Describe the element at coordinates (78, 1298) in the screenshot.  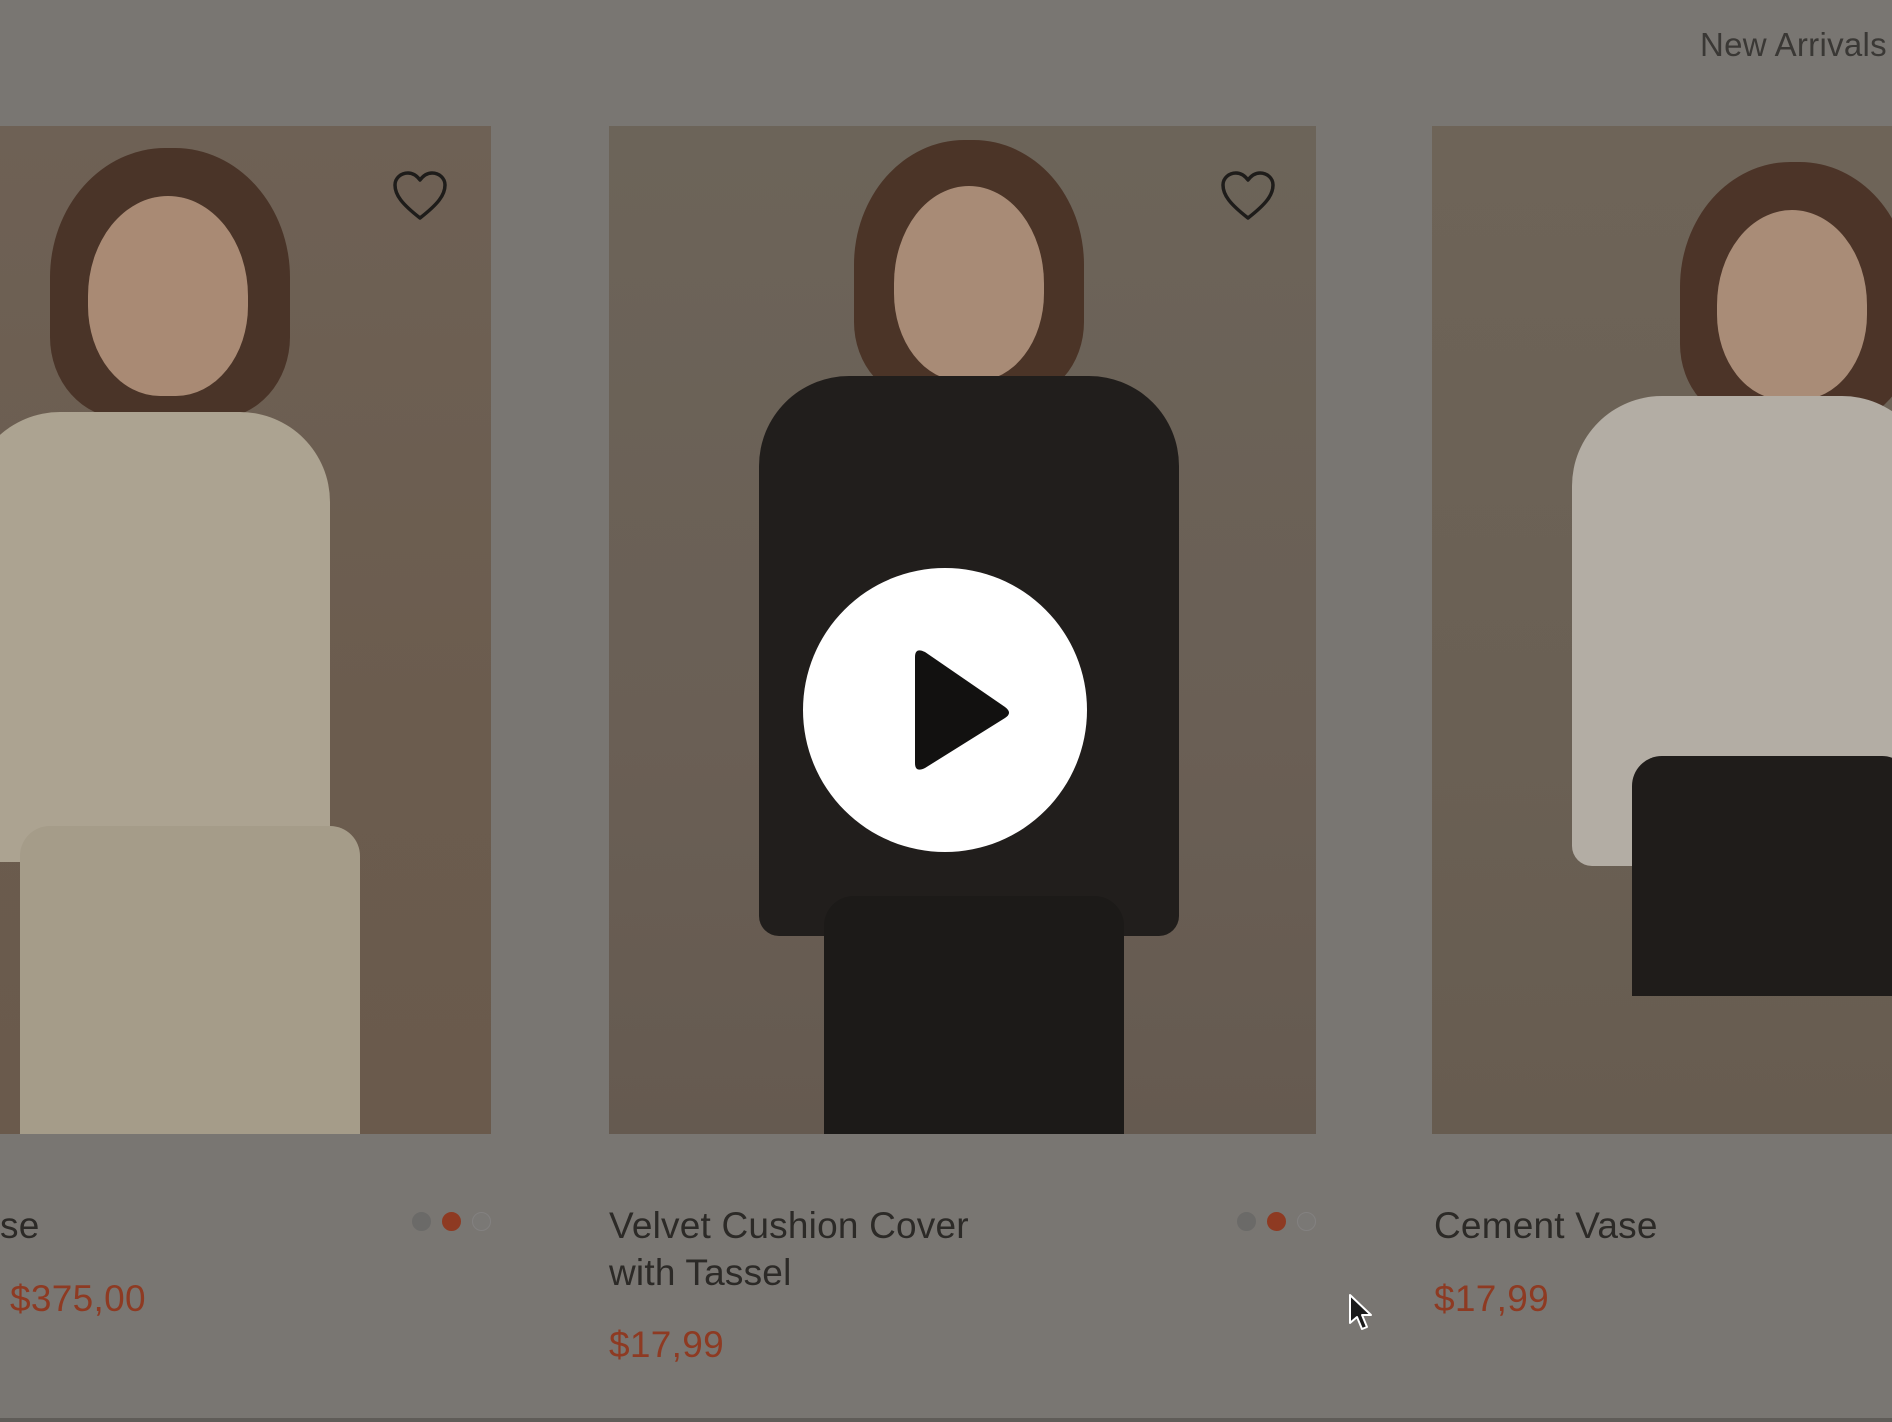
I see `product-price: $375,00` at that location.